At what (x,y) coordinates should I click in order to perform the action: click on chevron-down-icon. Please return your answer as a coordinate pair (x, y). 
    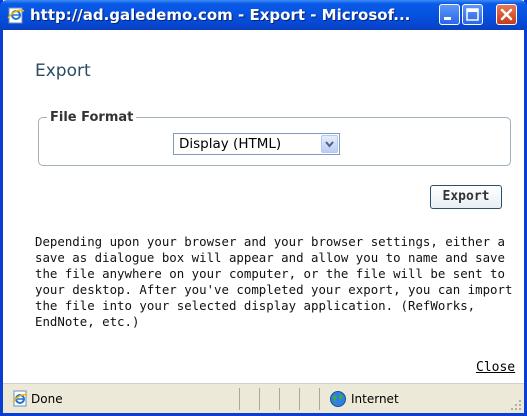
    Looking at the image, I should click on (329, 144).